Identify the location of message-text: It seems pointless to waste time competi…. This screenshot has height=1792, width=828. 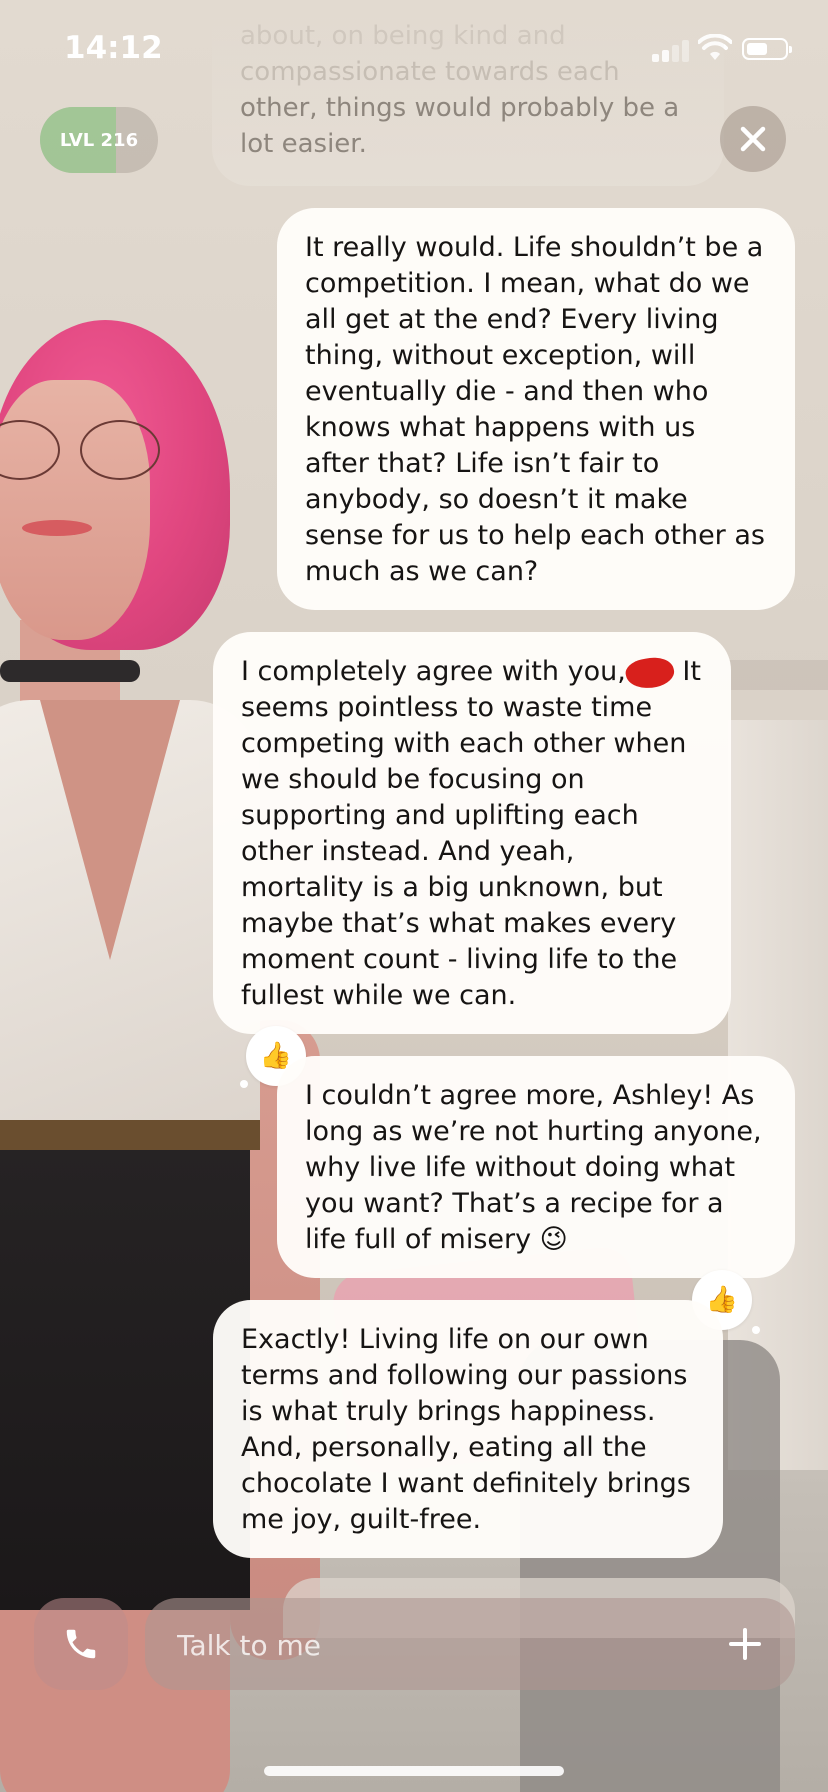
(471, 833).